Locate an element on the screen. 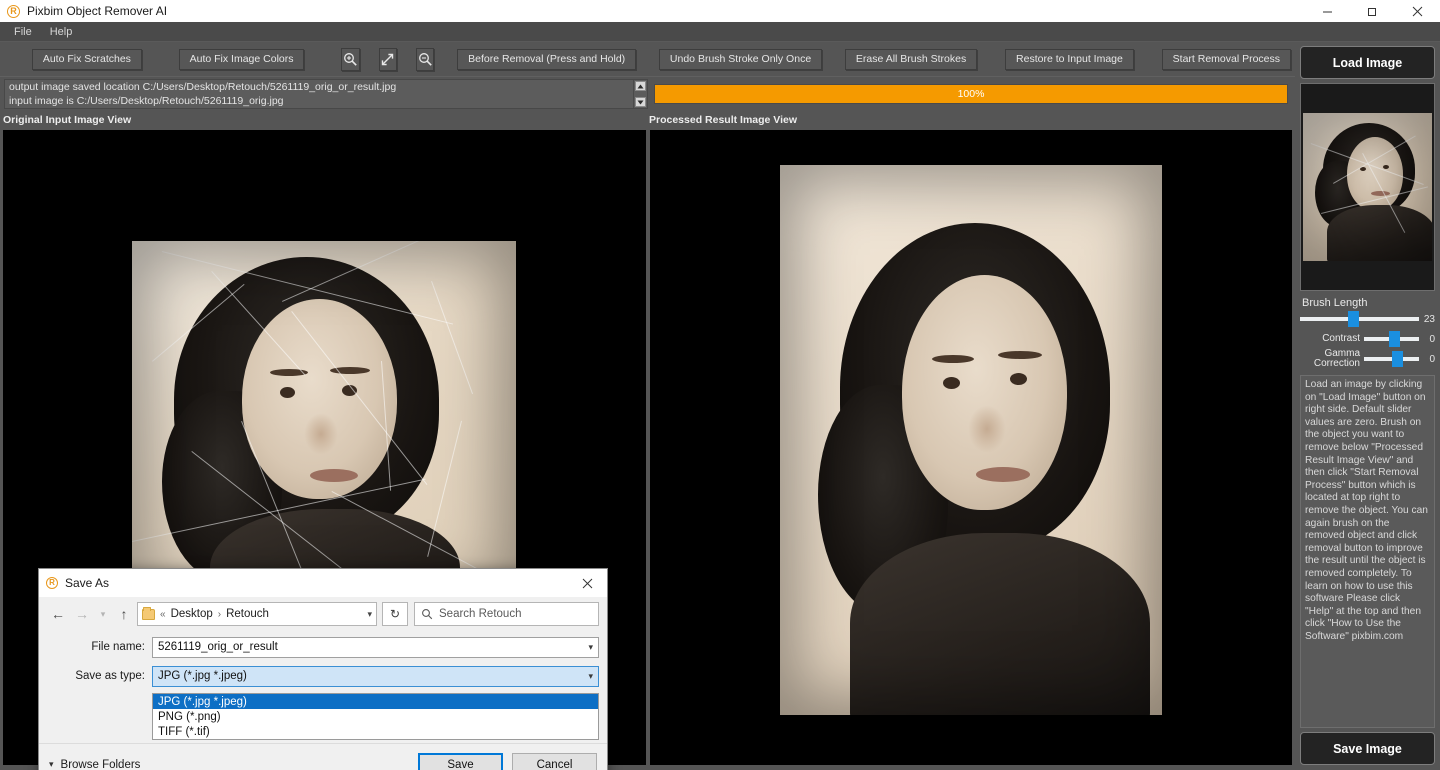 This screenshot has height=770, width=1440. search-icon is located at coordinates (427, 614).